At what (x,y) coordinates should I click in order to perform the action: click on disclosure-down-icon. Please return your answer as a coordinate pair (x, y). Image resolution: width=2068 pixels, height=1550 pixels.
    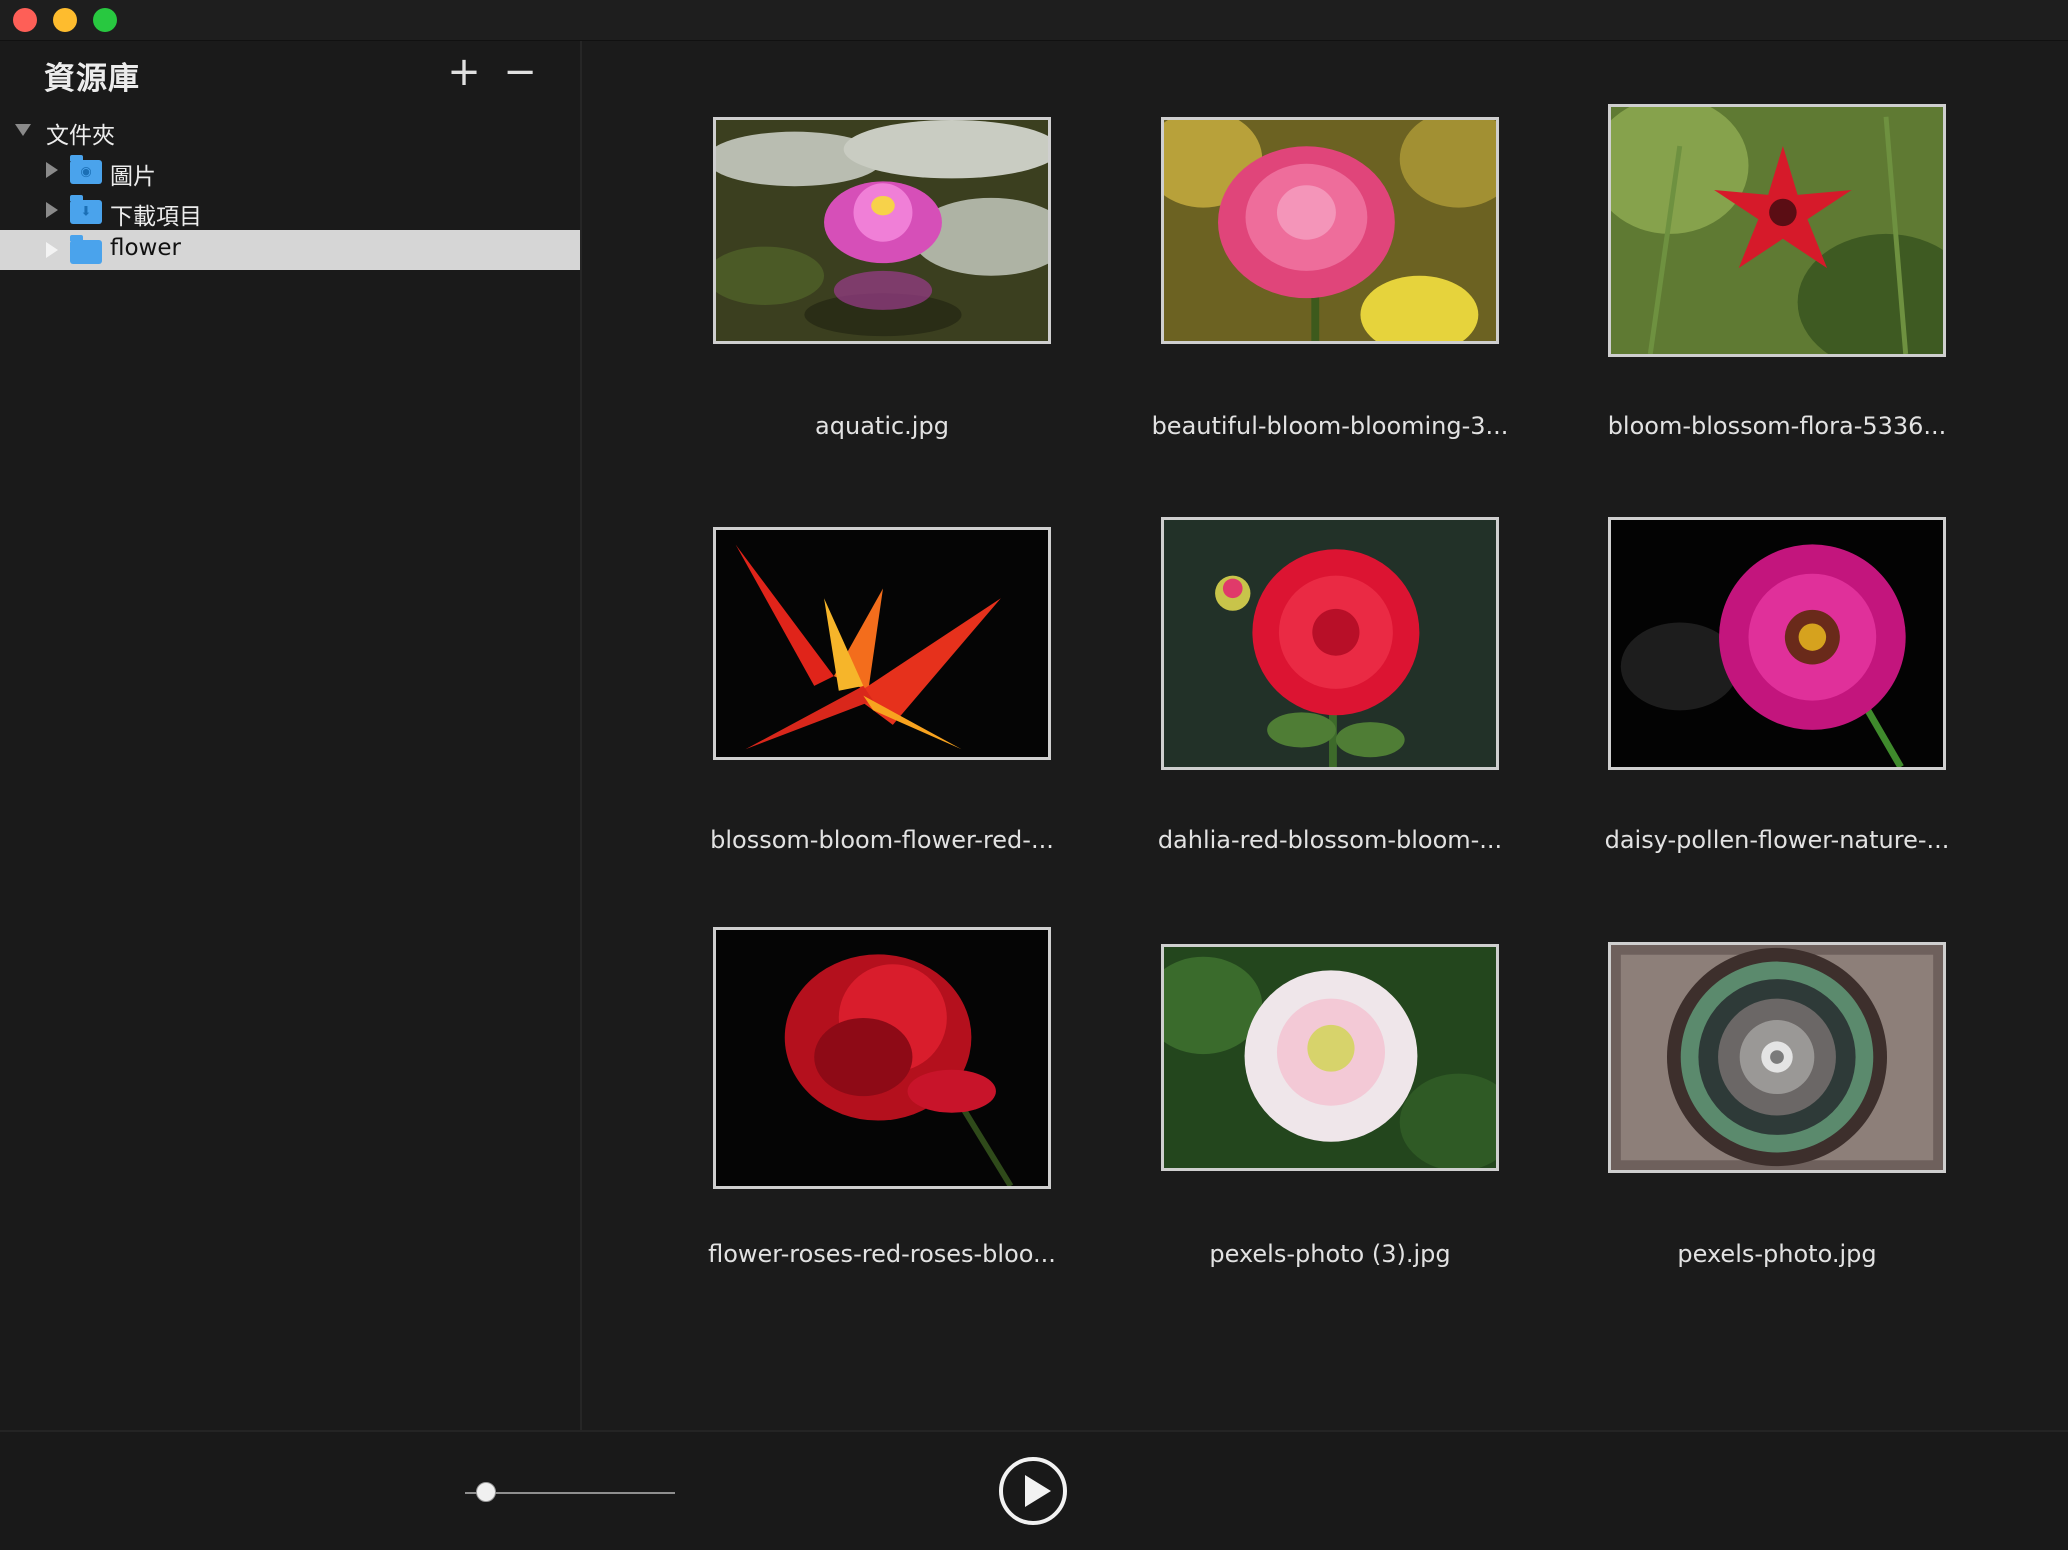
    Looking at the image, I should click on (23, 130).